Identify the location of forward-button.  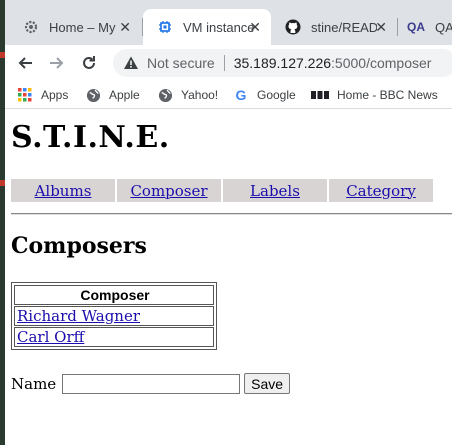
(57, 63).